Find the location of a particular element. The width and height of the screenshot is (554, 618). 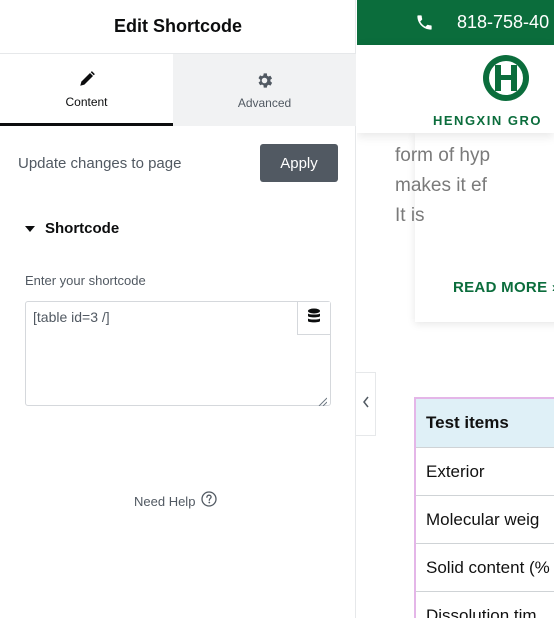

excerpt-line: It is is located at coordinates (410, 215).